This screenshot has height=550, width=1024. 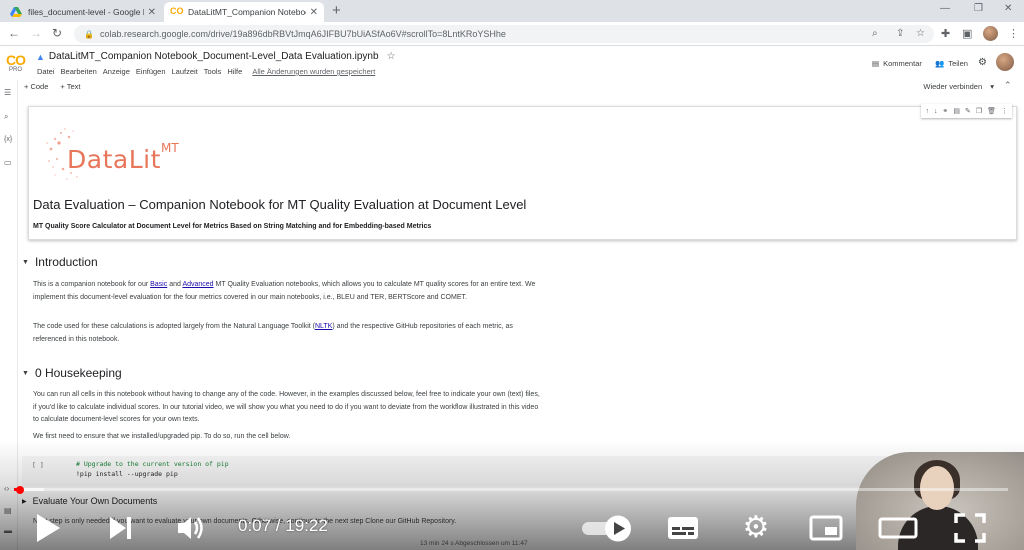 What do you see at coordinates (900, 33) in the screenshot?
I see `share-page-icon: ⇪` at bounding box center [900, 33].